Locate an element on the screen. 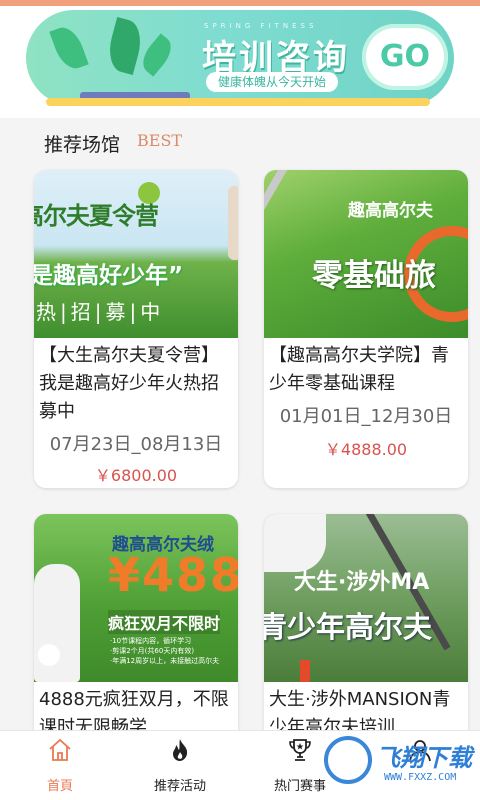 The image size is (480, 800). image-text: 疯狂双月不限时 is located at coordinates (164, 622).